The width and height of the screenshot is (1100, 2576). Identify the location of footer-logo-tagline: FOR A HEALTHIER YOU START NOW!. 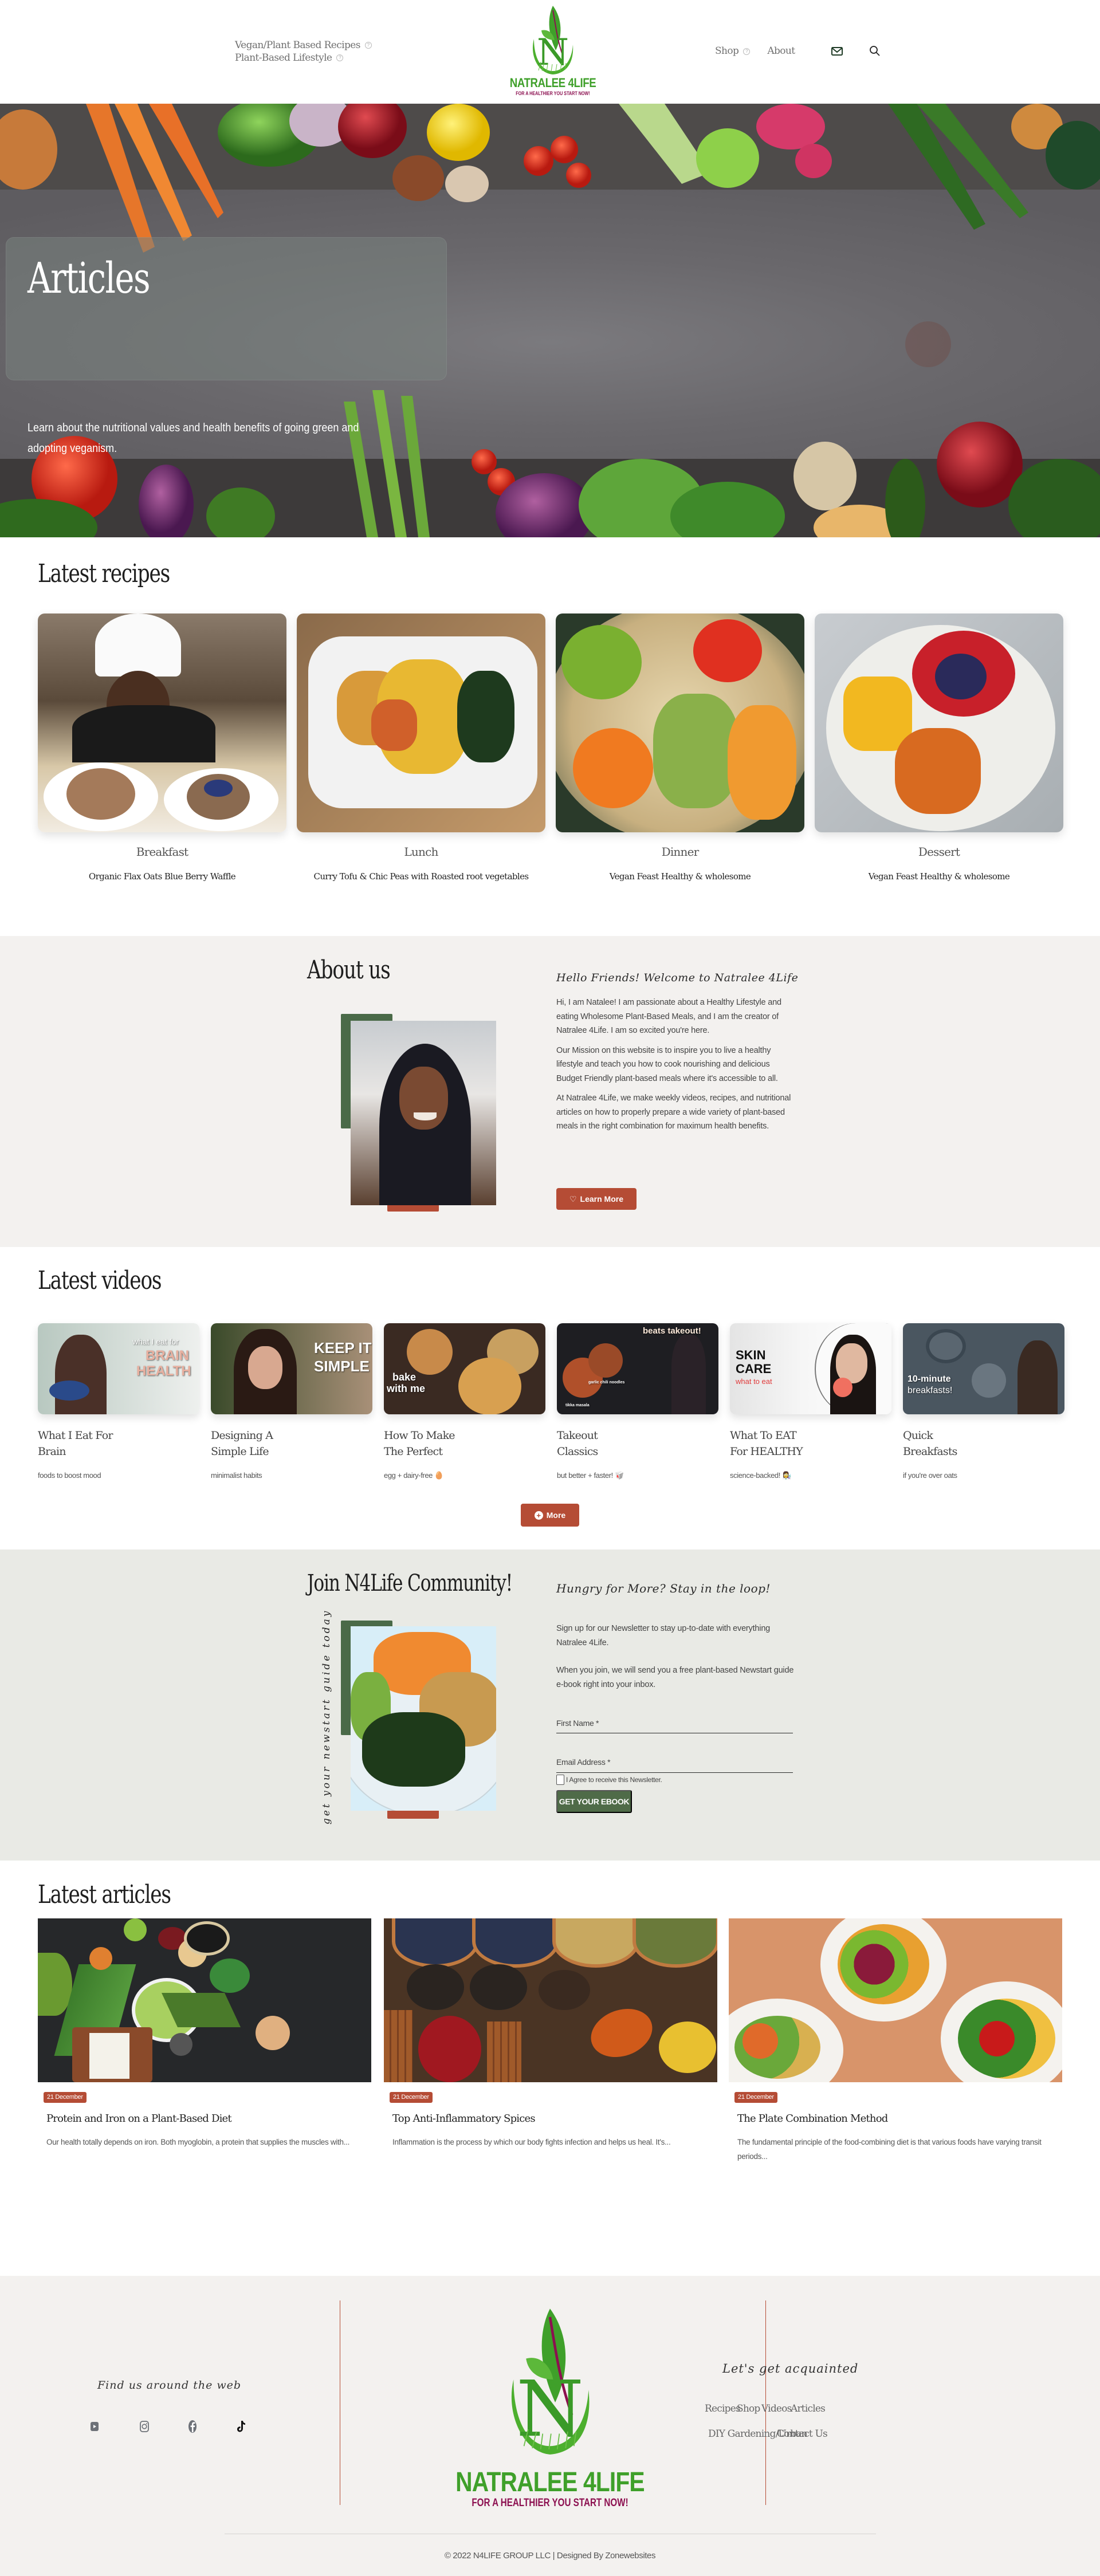
(550, 2503).